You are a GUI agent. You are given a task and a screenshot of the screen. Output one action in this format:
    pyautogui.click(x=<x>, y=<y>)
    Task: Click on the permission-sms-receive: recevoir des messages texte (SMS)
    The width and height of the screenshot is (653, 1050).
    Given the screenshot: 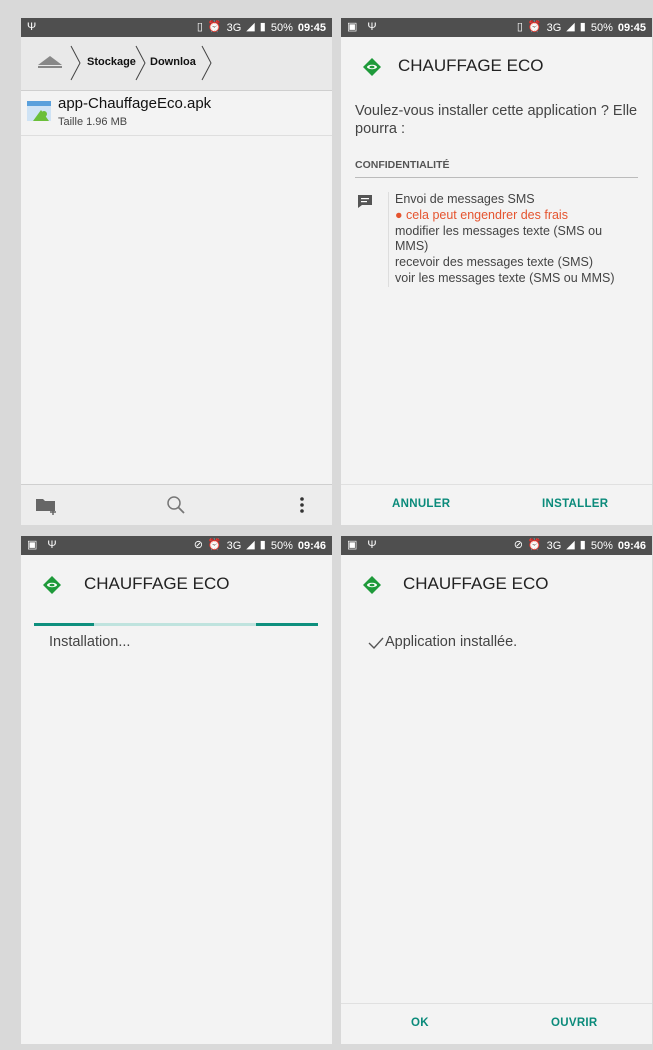 What is the action you would take?
    pyautogui.click(x=494, y=262)
    